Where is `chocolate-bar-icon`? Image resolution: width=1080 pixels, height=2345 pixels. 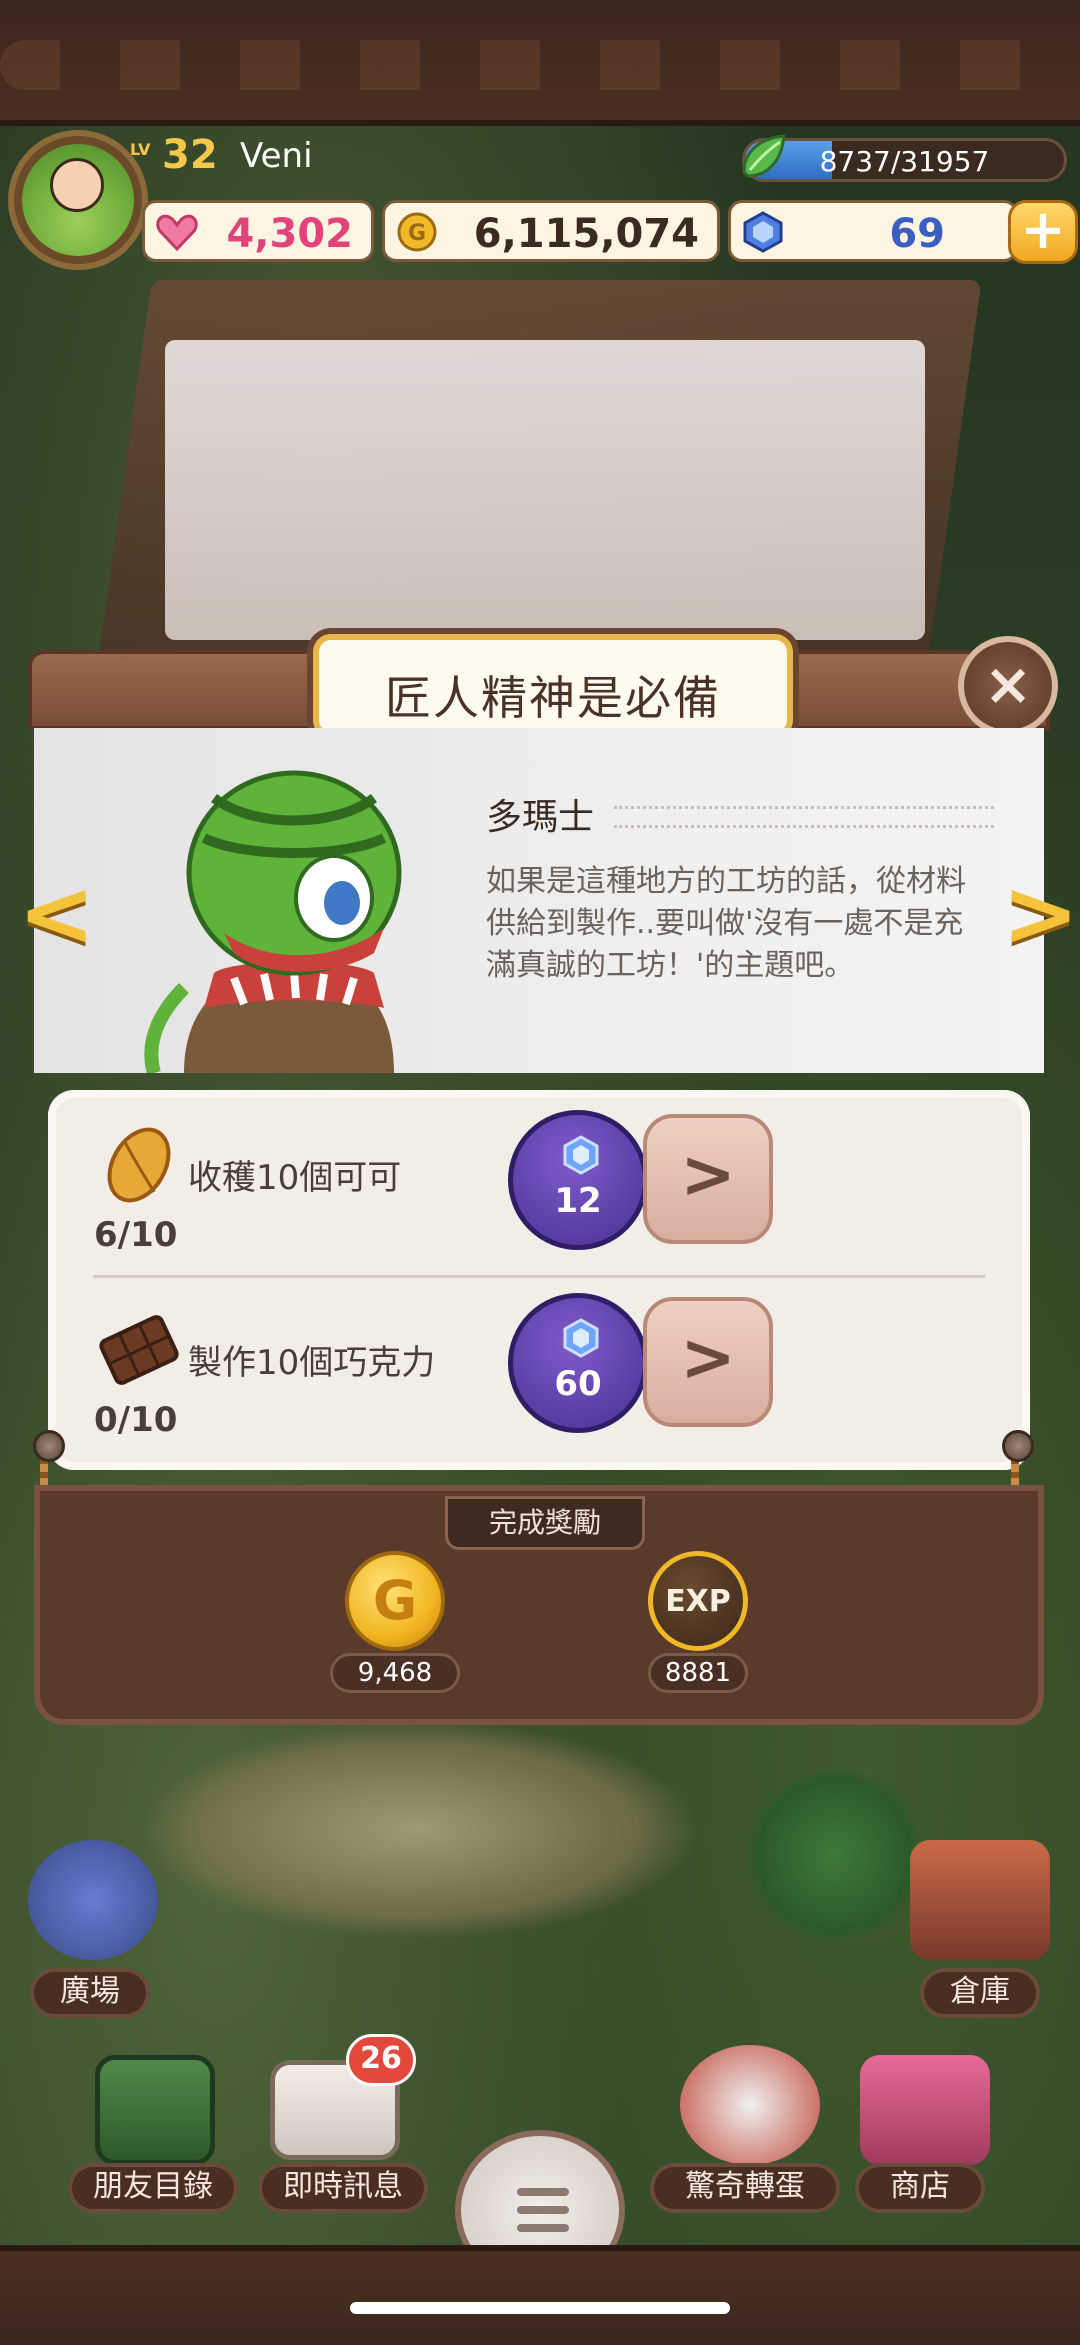 chocolate-bar-icon is located at coordinates (139, 1350).